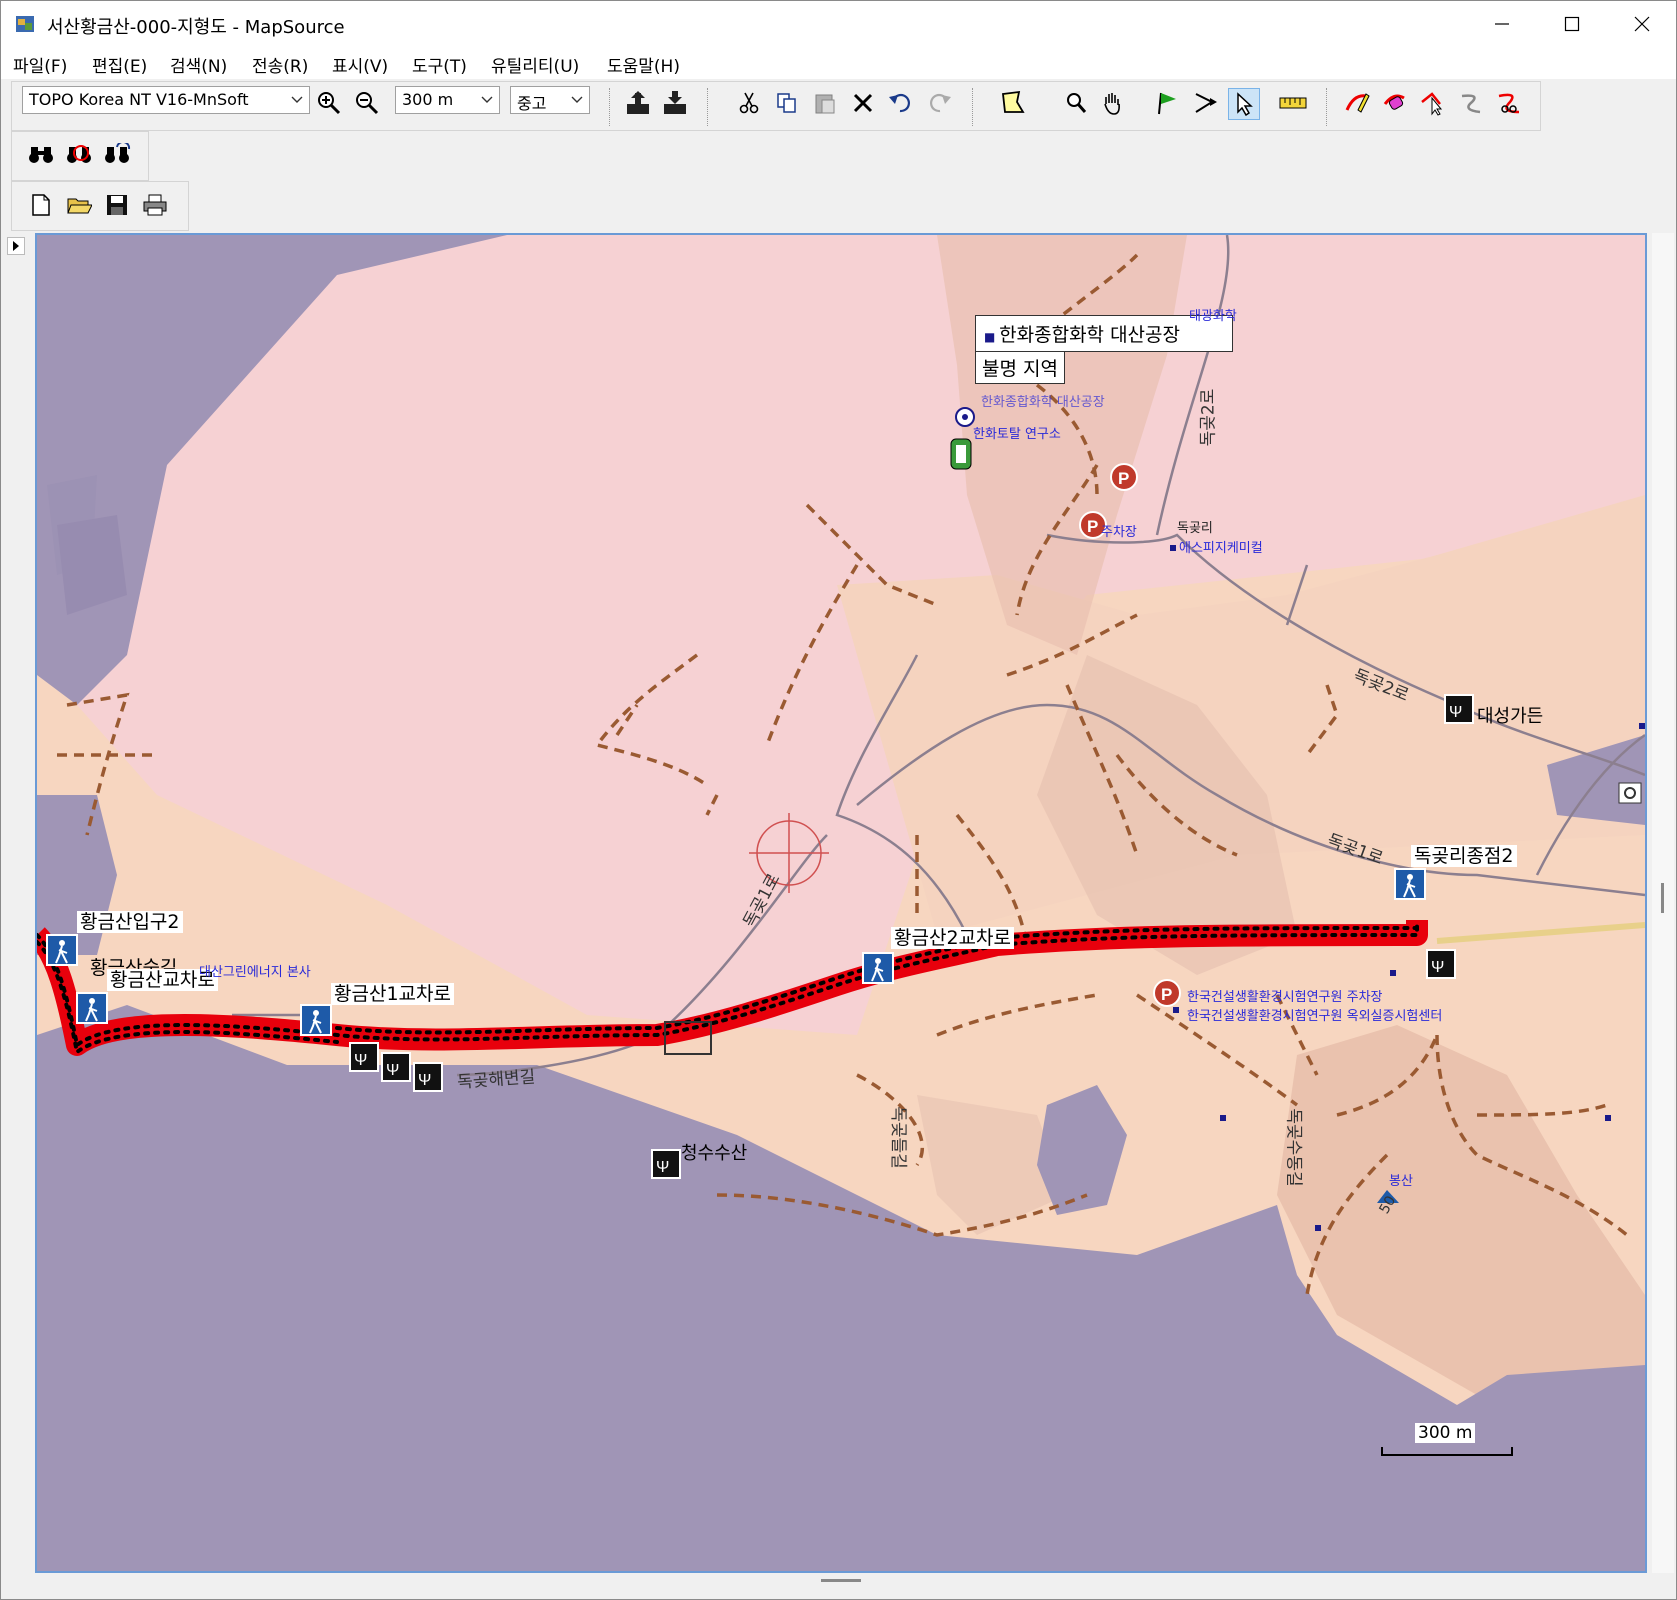 The image size is (1677, 1600). What do you see at coordinates (392, 994) in the screenshot?
I see `waypoint-label: 황금산1교차로` at bounding box center [392, 994].